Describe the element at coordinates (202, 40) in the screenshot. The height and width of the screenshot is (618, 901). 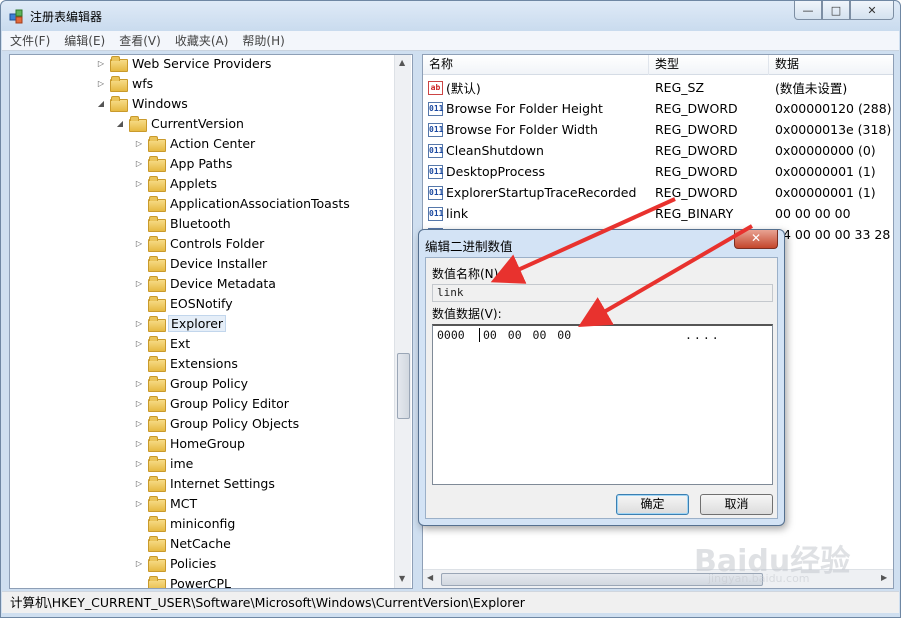
I see `menu-favorites: 收藏夹(A)` at that location.